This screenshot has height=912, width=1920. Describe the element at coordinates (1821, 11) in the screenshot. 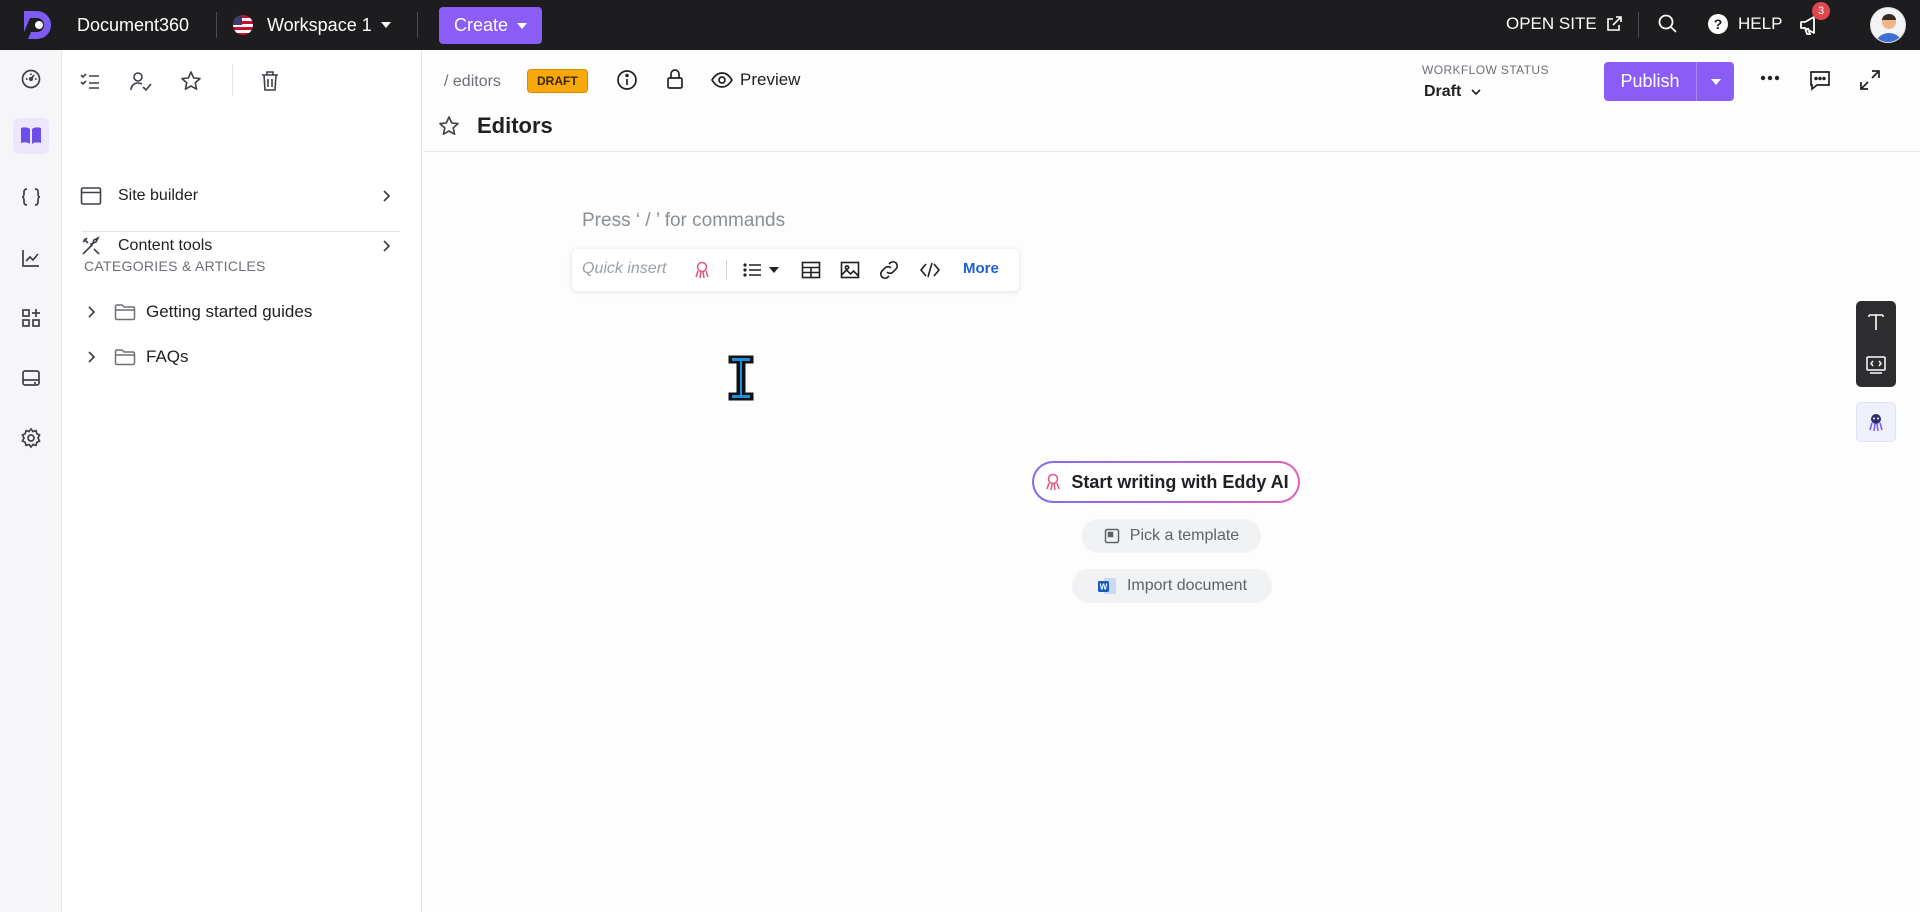

I see `notification-badge: 3` at that location.